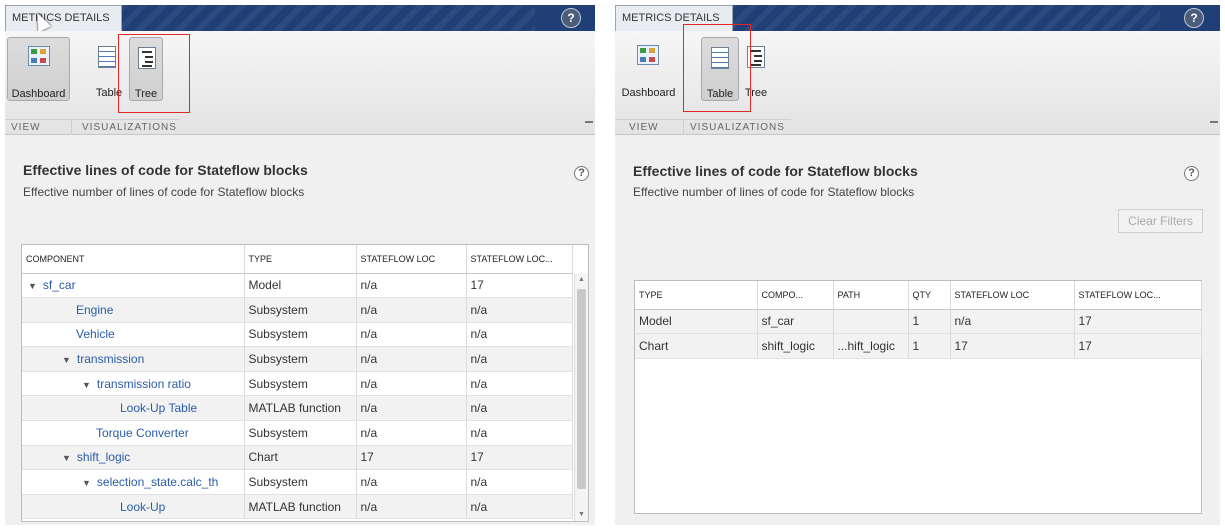  Describe the element at coordinates (871, 346) in the screenshot. I see `path-cell: ...hift_logic` at that location.